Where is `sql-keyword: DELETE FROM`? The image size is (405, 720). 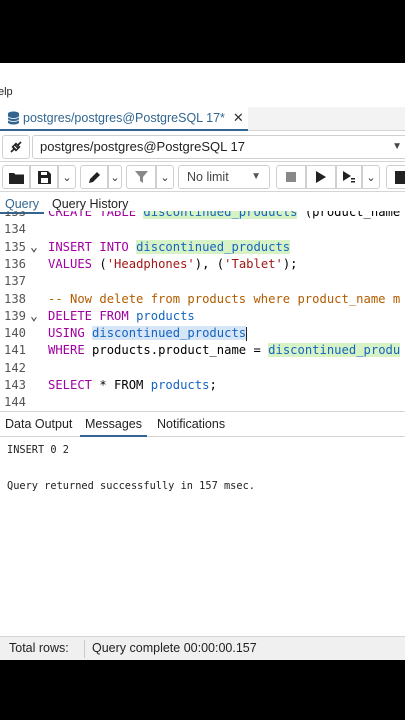
sql-keyword: DELETE FROM is located at coordinates (88, 315).